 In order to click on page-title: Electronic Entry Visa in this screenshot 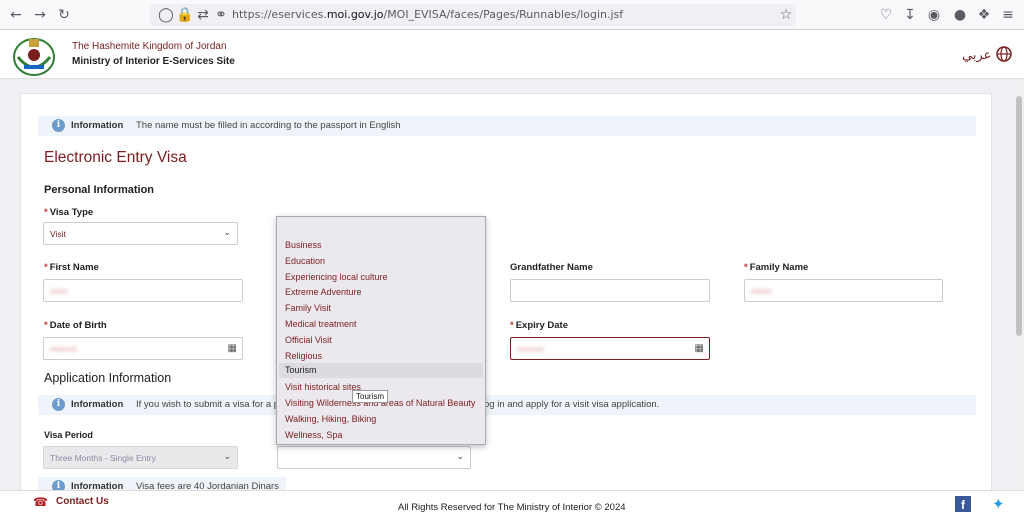, I will do `click(115, 157)`.